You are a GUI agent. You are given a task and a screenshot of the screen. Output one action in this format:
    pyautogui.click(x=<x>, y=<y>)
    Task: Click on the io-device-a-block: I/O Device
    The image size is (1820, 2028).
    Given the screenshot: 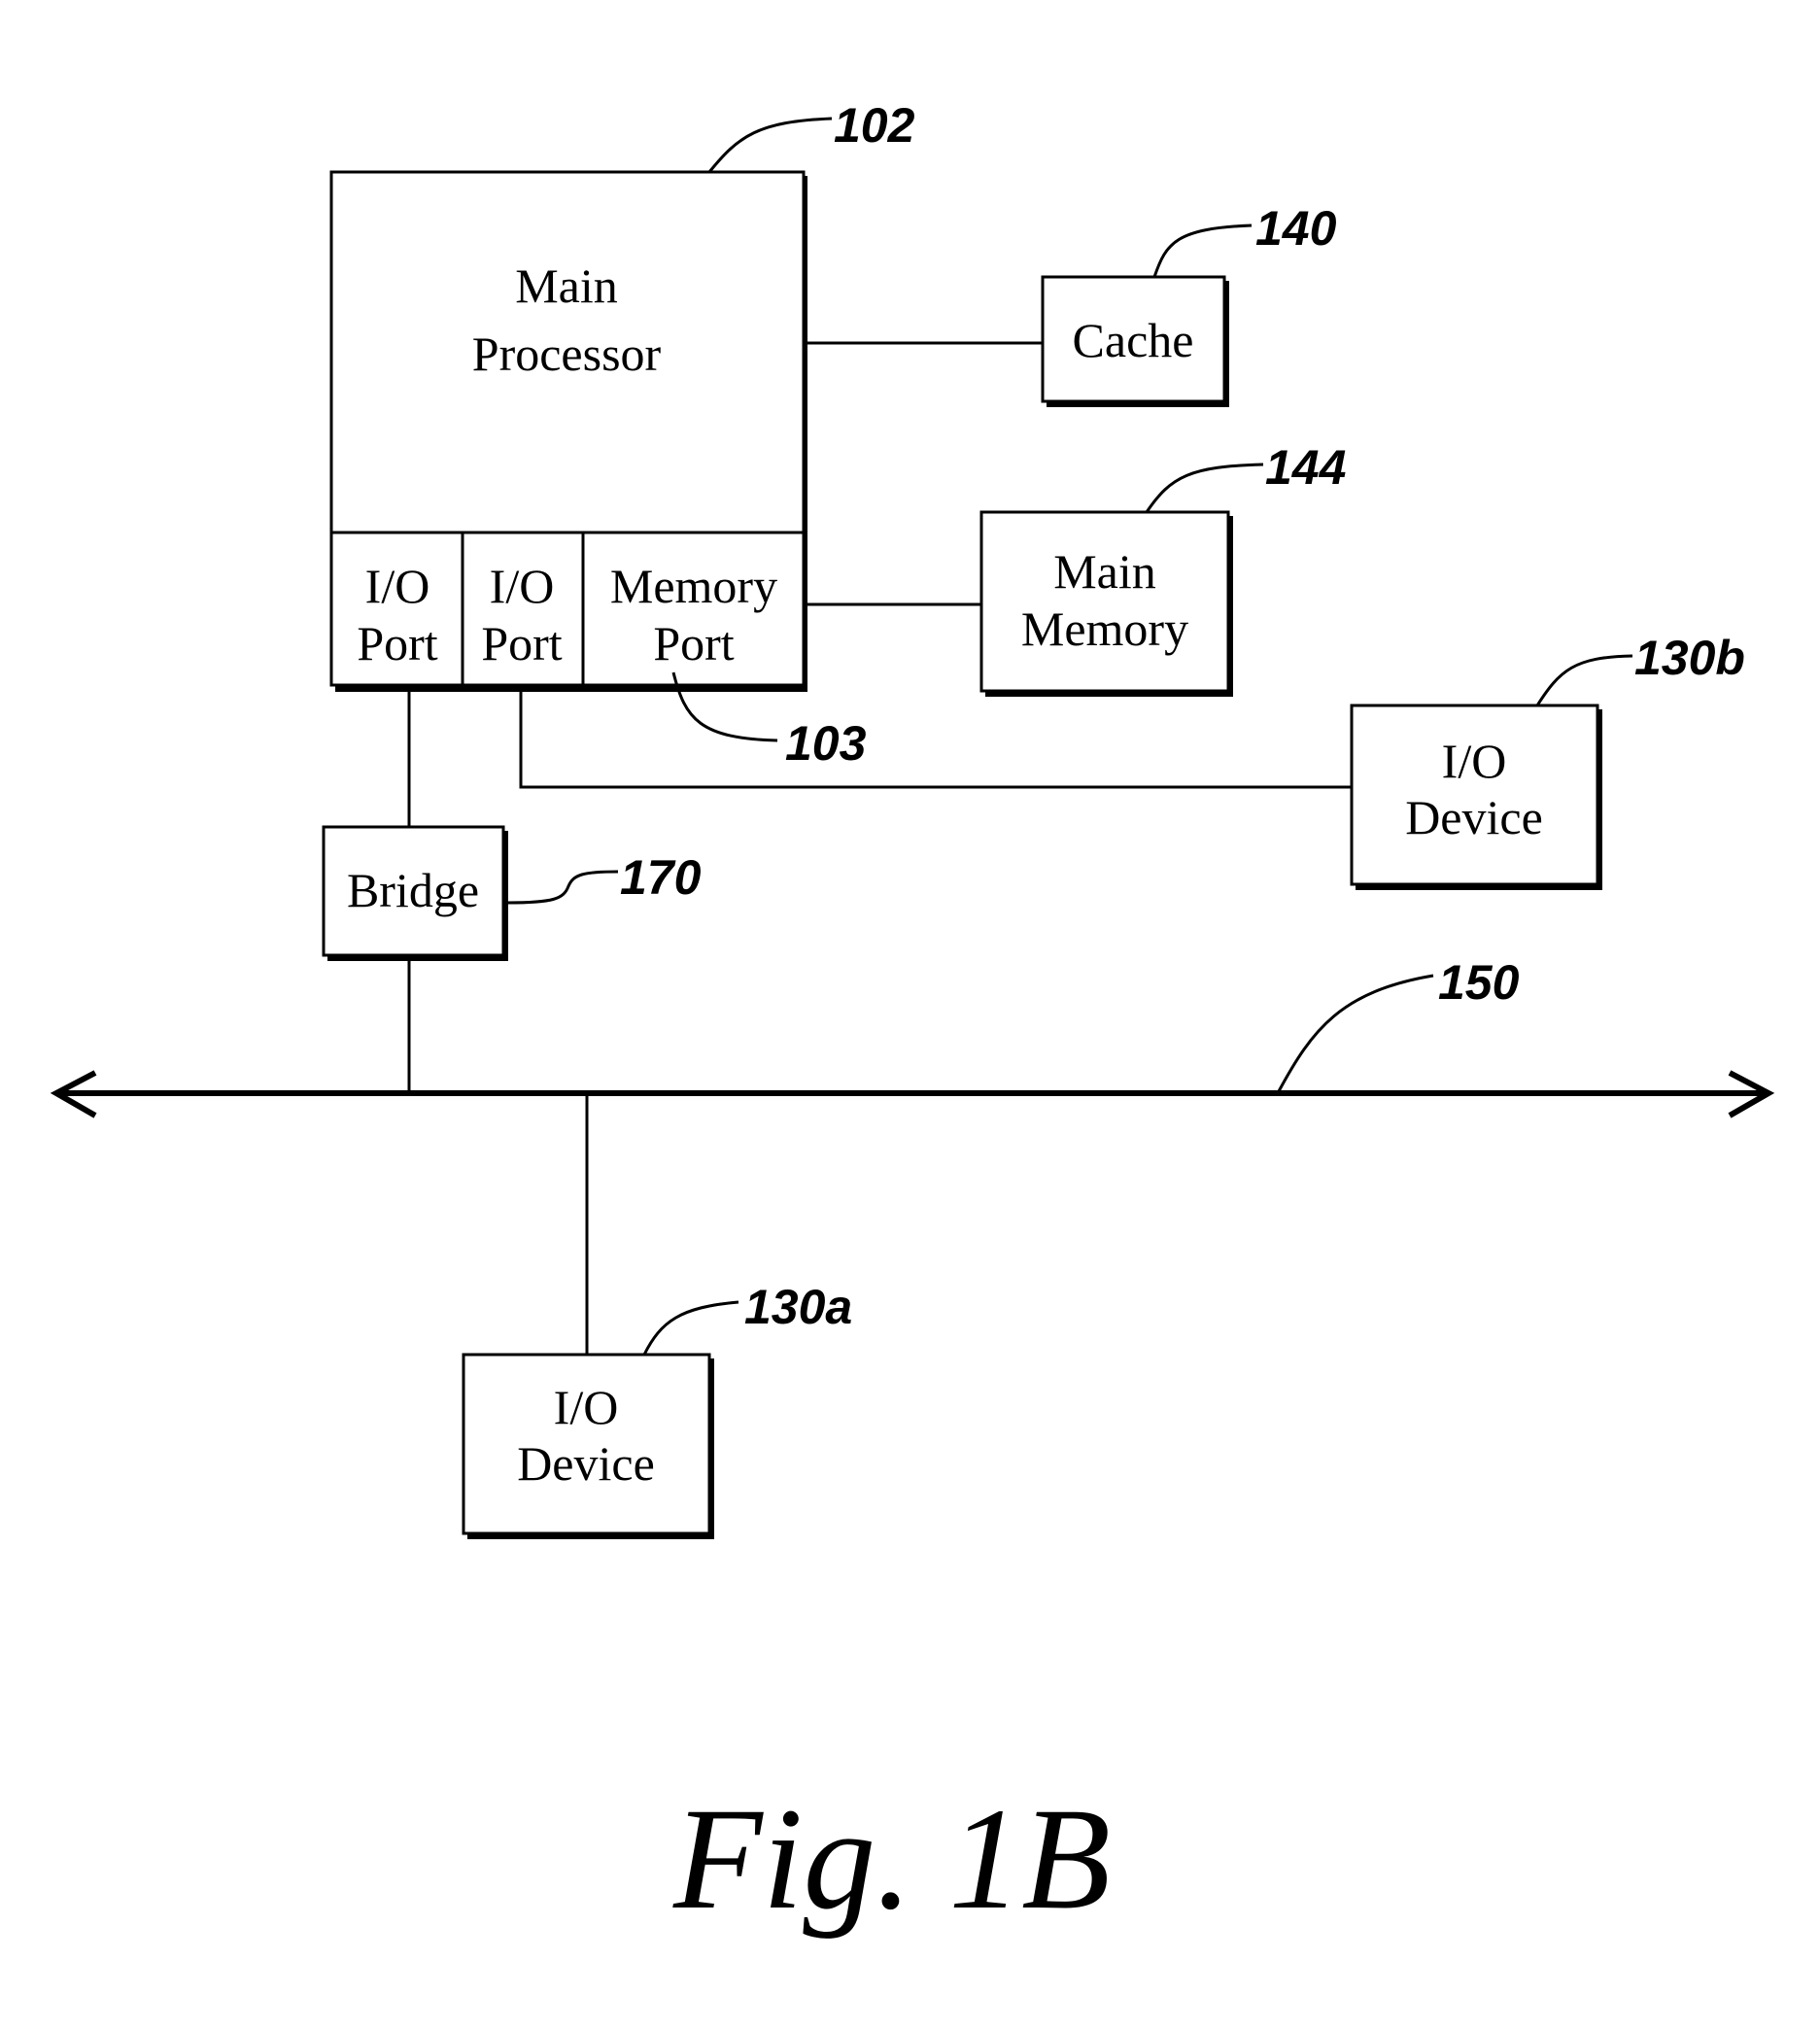 What is the action you would take?
    pyautogui.click(x=588, y=1446)
    